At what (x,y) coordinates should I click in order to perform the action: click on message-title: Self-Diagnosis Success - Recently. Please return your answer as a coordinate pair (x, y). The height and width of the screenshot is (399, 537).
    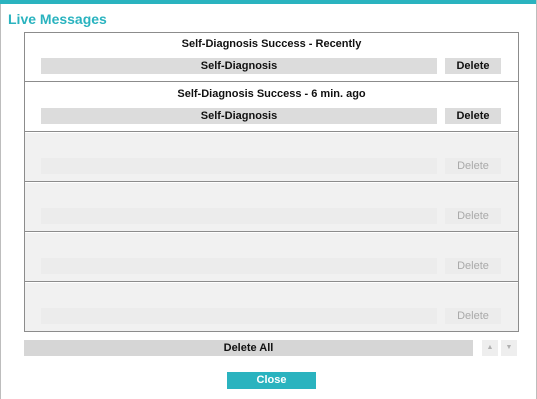
    Looking at the image, I should click on (271, 44).